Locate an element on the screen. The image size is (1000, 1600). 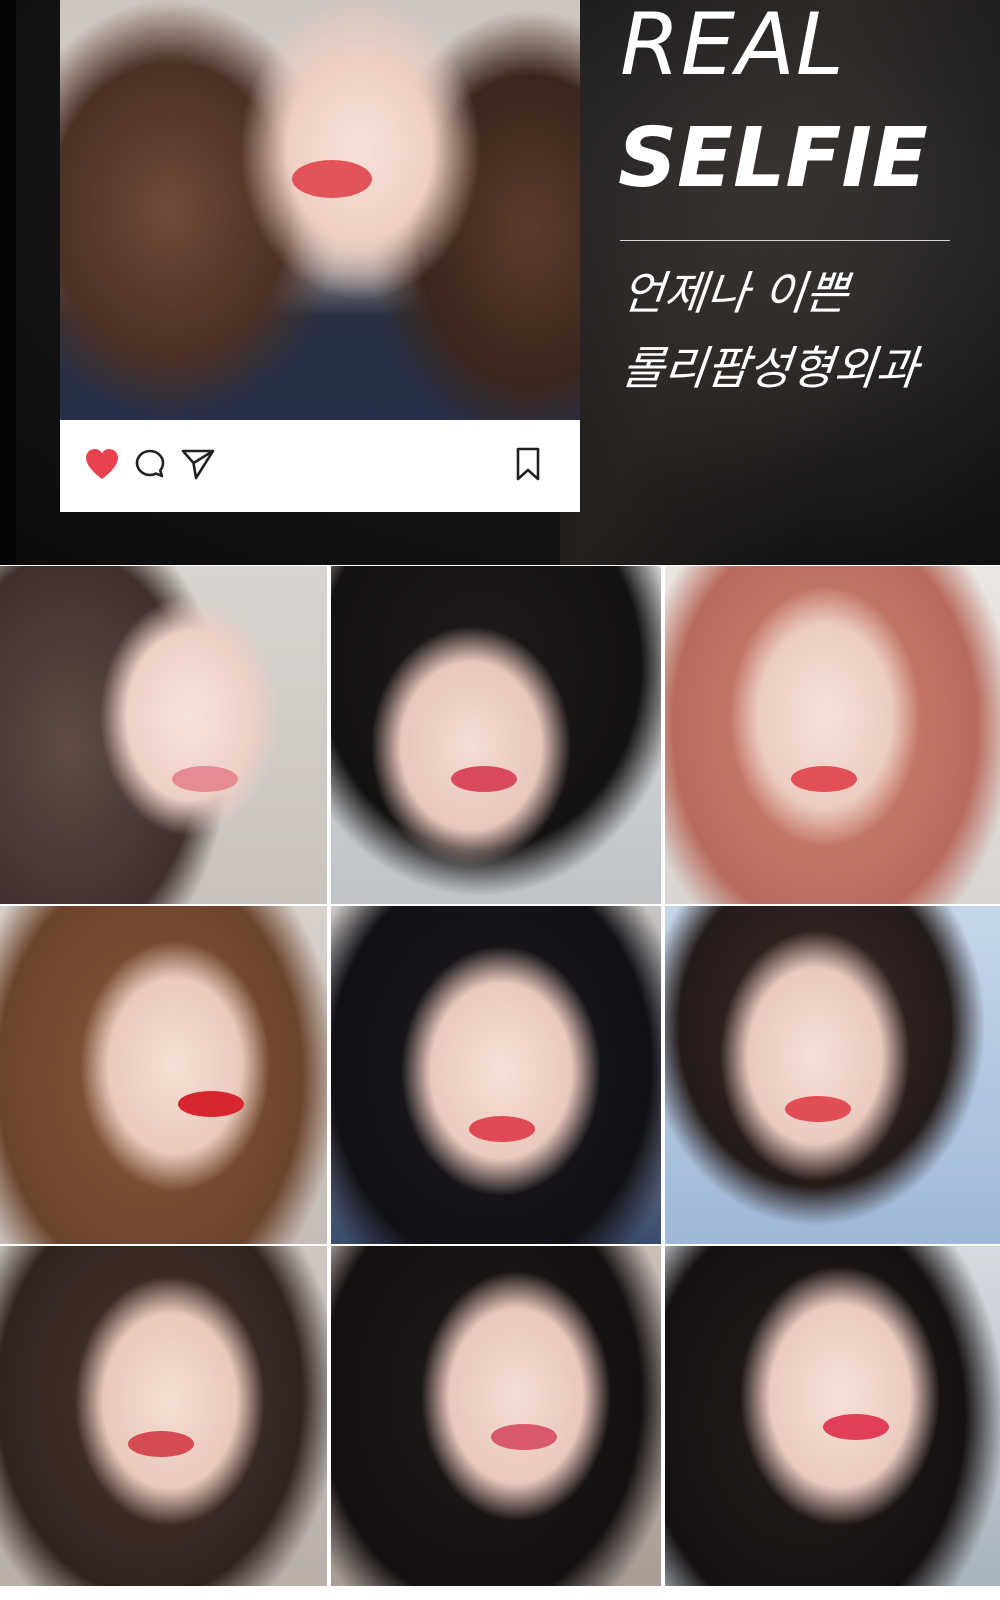
post-action-bar is located at coordinates (320, 466).